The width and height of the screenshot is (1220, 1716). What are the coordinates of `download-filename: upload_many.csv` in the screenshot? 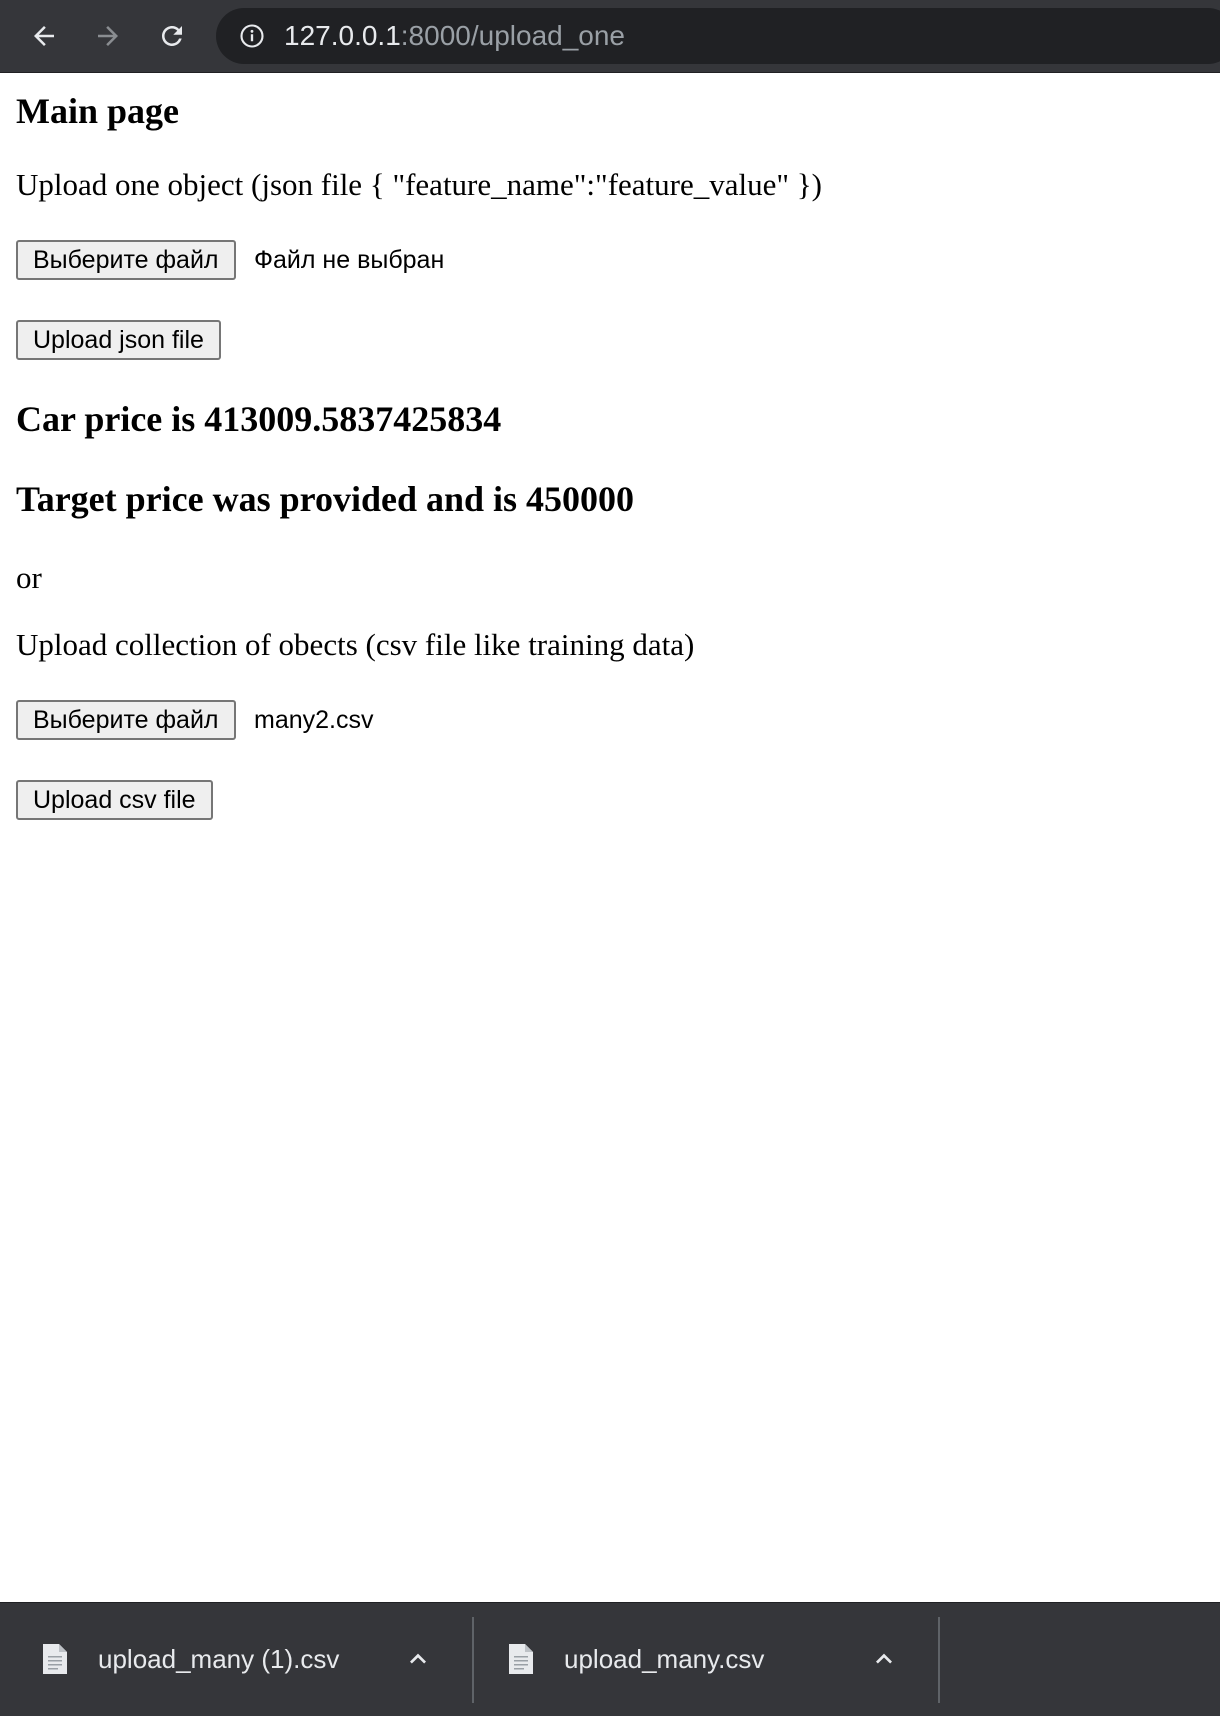 It's located at (664, 1659).